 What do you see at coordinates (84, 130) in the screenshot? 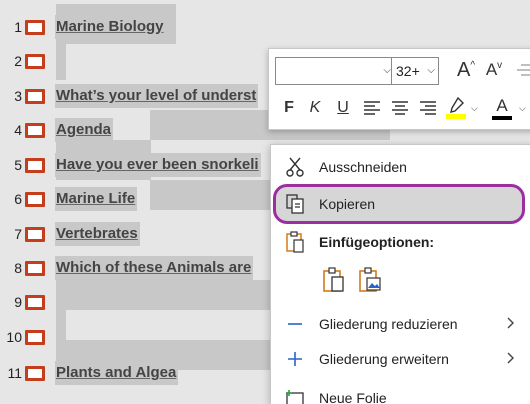
I see `slide-title: Agenda` at bounding box center [84, 130].